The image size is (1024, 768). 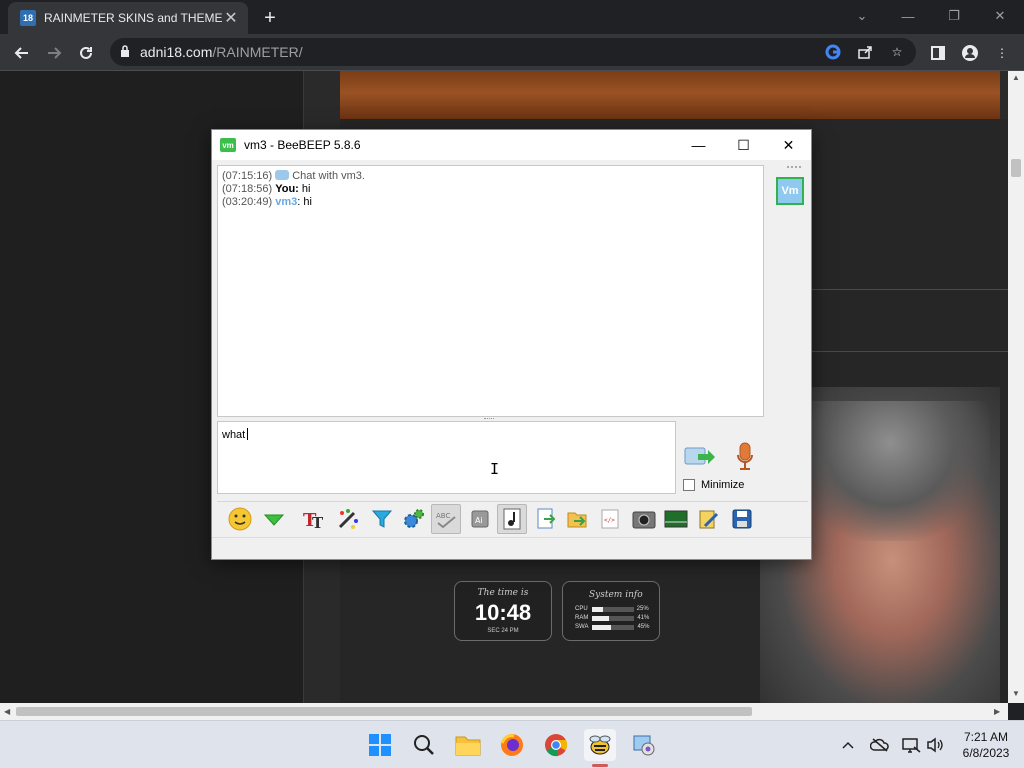 I want to click on floppy-disk-icon, so click(x=742, y=519).